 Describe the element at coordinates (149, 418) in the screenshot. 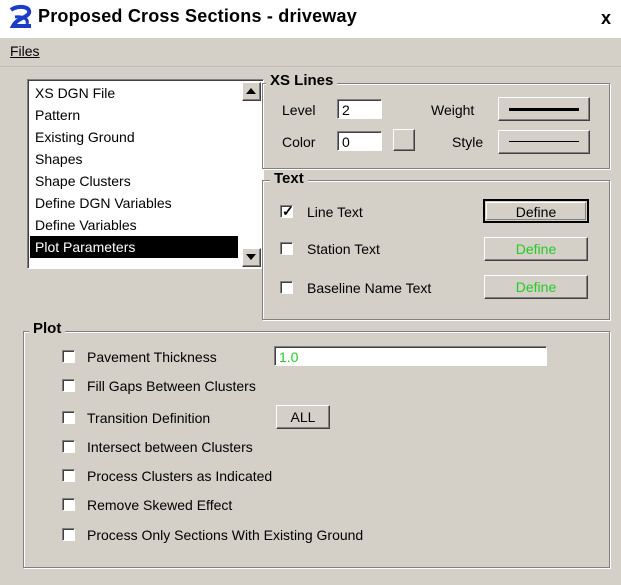

I see `transition-definition-label: Transition Definition` at that location.